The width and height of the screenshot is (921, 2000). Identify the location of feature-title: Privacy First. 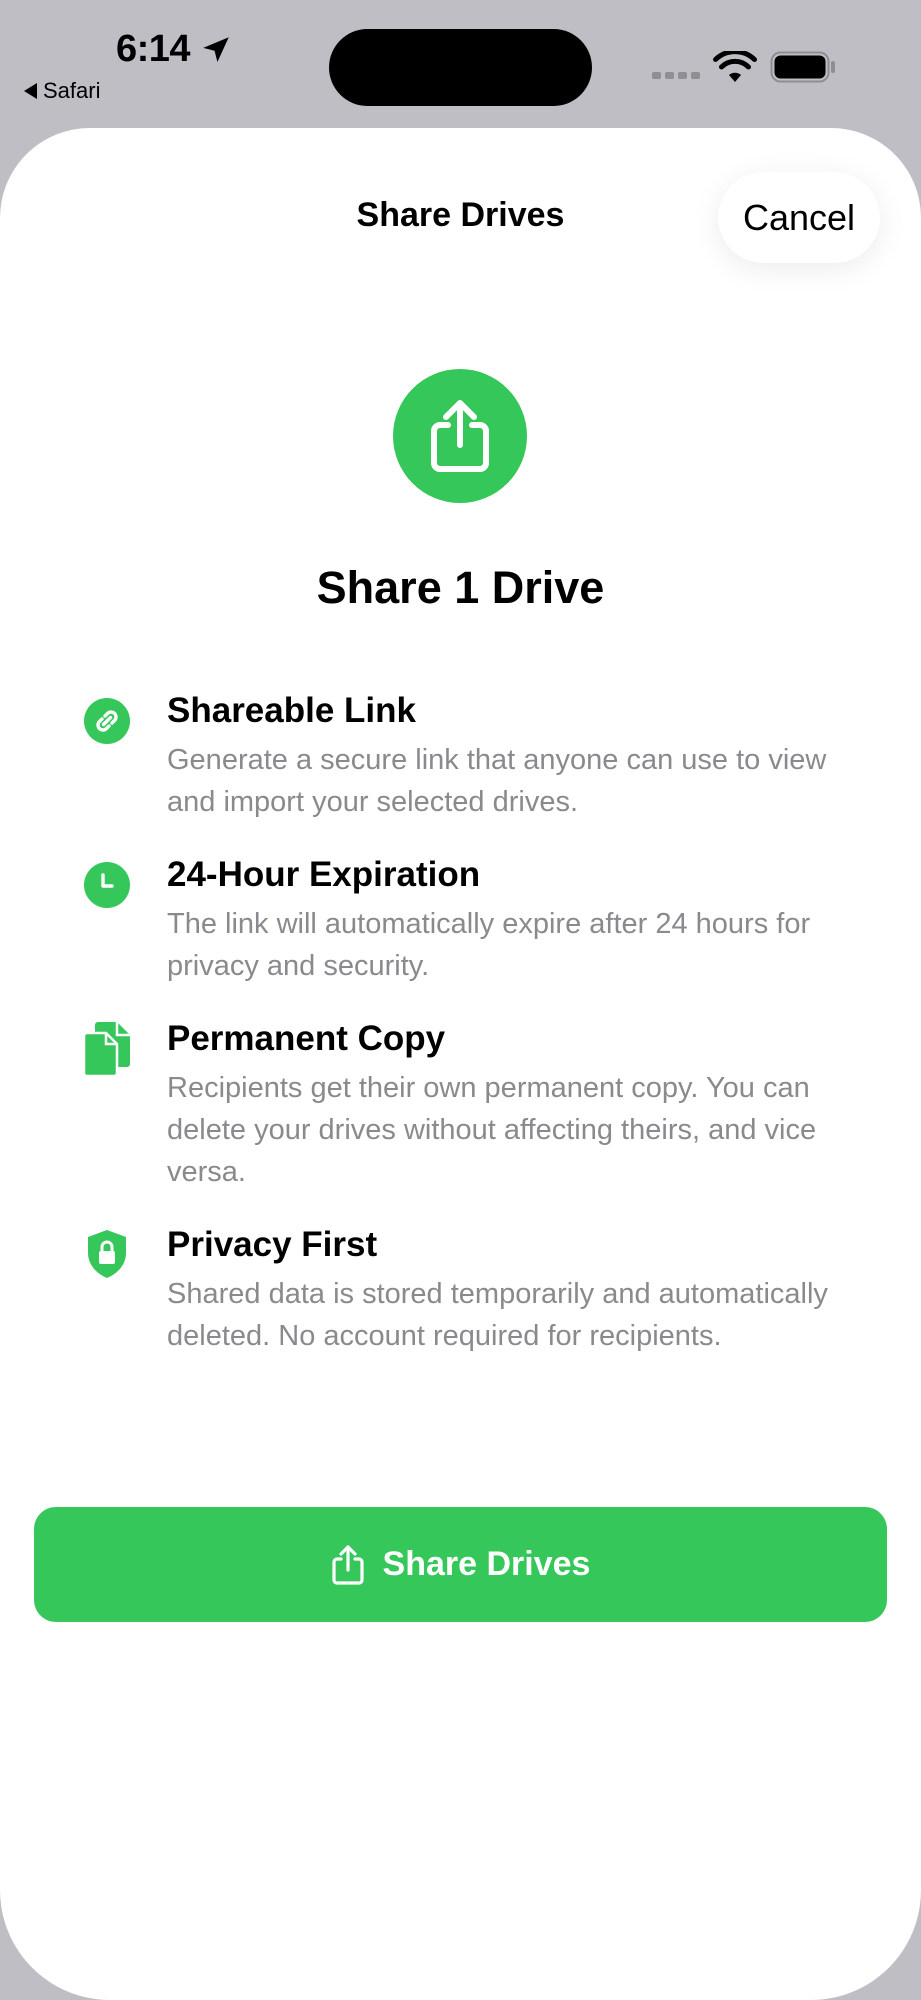
(272, 1244).